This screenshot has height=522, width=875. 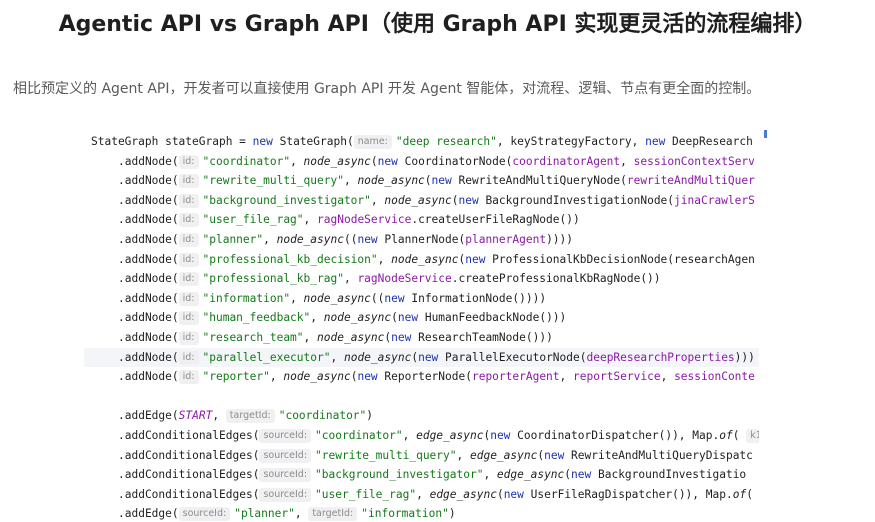 What do you see at coordinates (233, 239) in the screenshot?
I see `code-token: "planner"` at bounding box center [233, 239].